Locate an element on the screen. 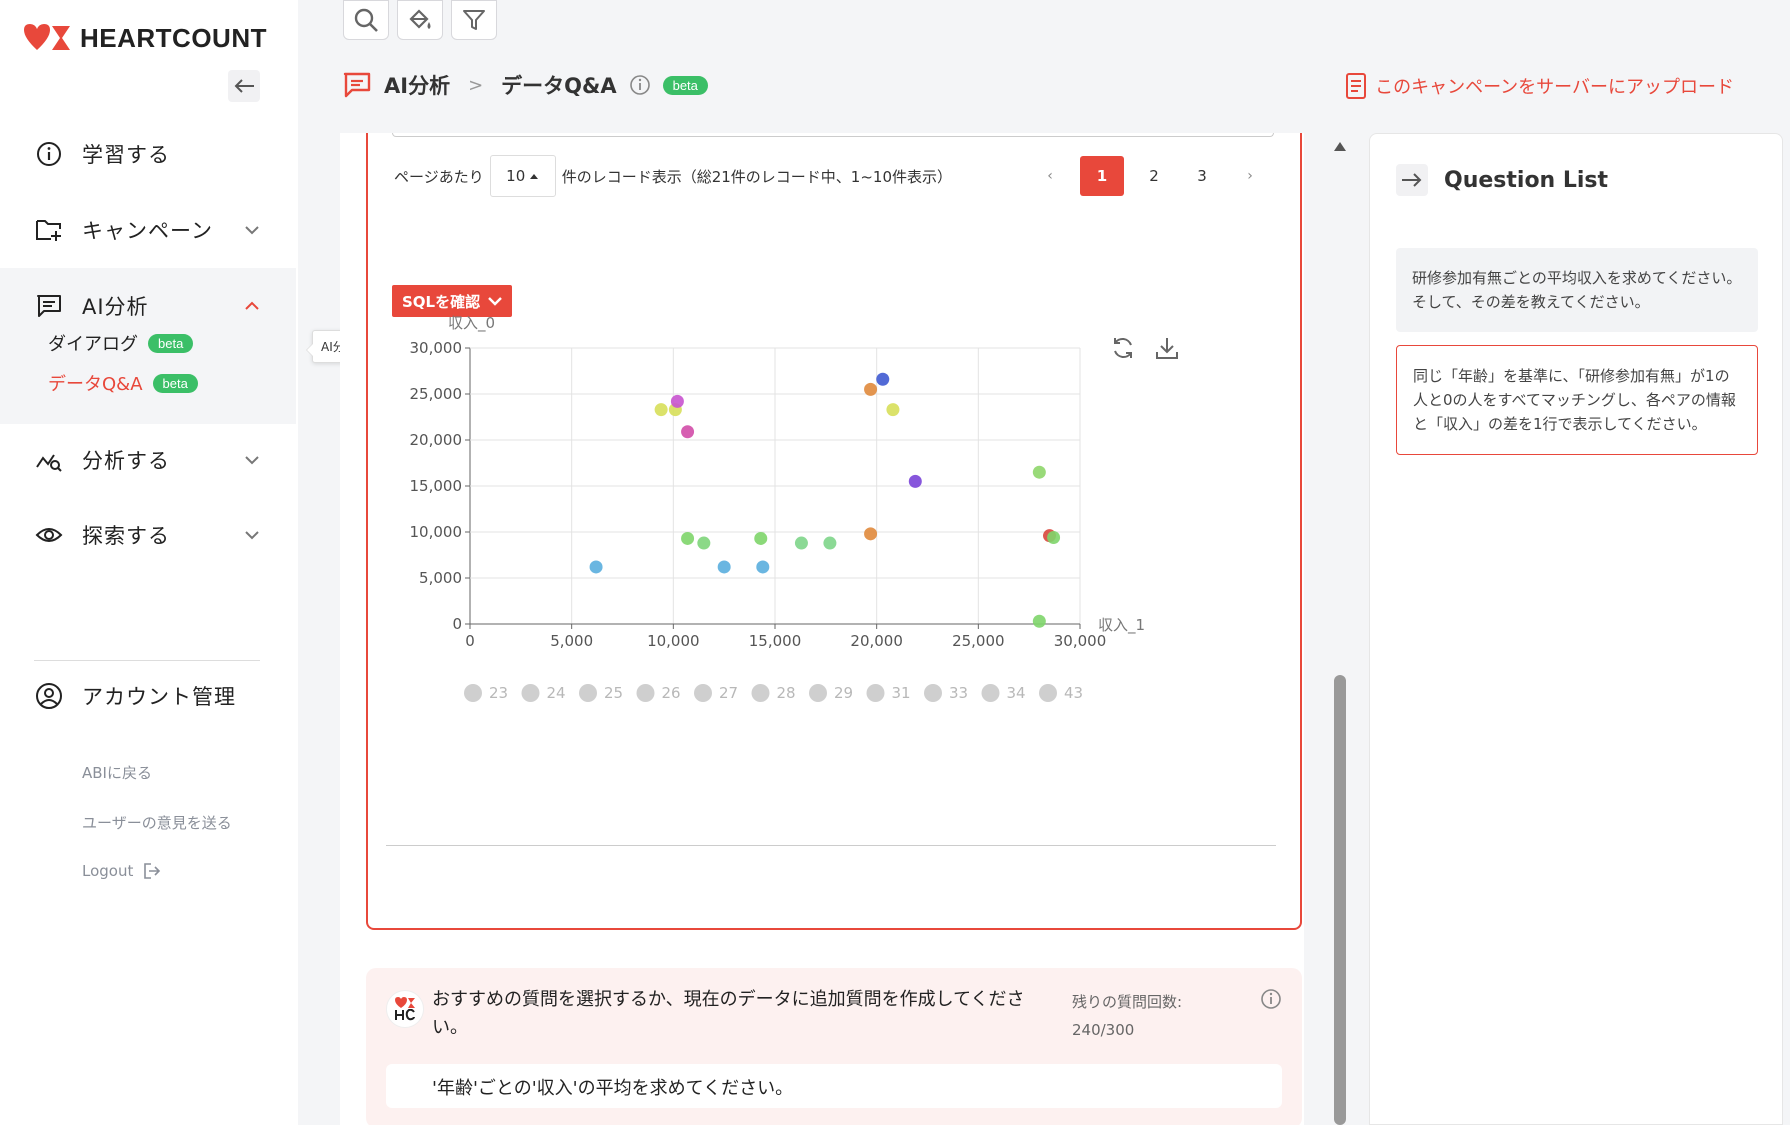  sidebar-item-ai-analysis: AI分析 is located at coordinates (149, 306).